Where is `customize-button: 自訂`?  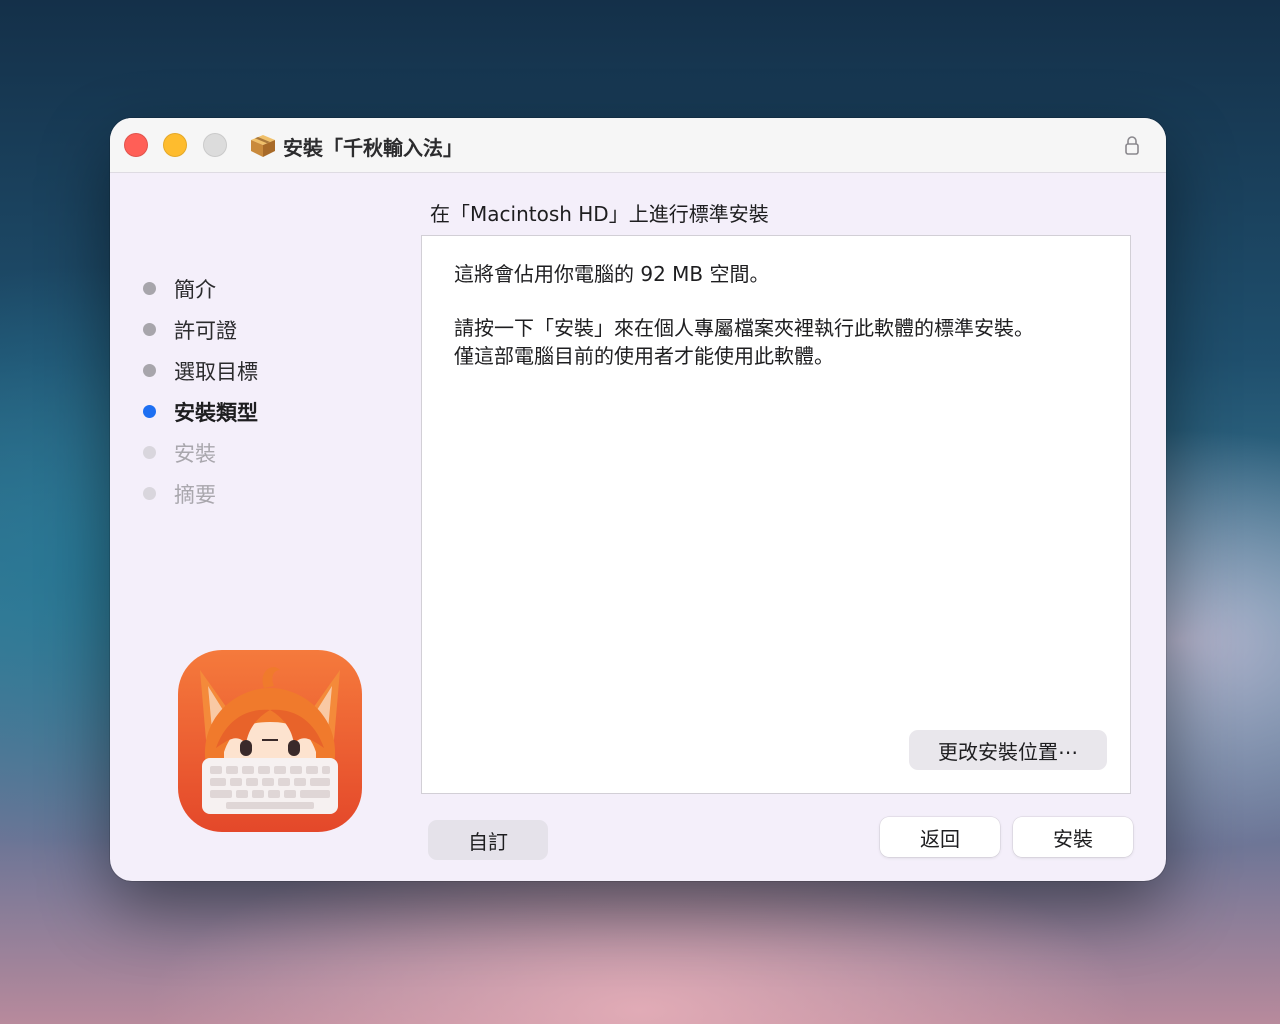
customize-button: 自訂 is located at coordinates (488, 840).